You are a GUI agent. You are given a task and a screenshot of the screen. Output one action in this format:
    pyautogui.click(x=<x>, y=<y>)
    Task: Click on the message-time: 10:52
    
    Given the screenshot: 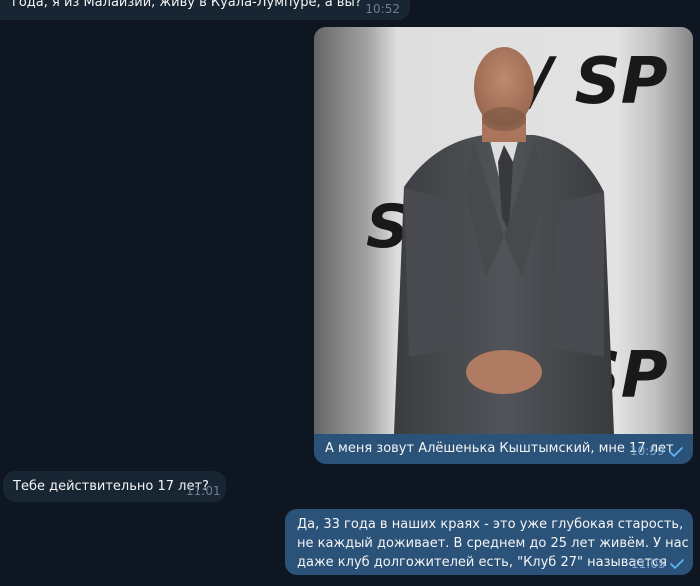 What is the action you would take?
    pyautogui.click(x=382, y=9)
    